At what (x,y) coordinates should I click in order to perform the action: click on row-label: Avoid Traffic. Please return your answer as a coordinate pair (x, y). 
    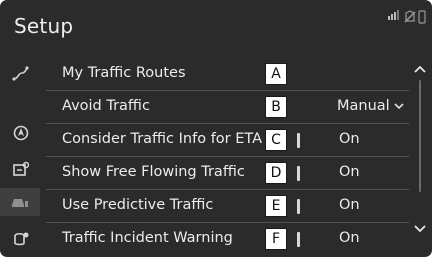
    Looking at the image, I should click on (106, 106).